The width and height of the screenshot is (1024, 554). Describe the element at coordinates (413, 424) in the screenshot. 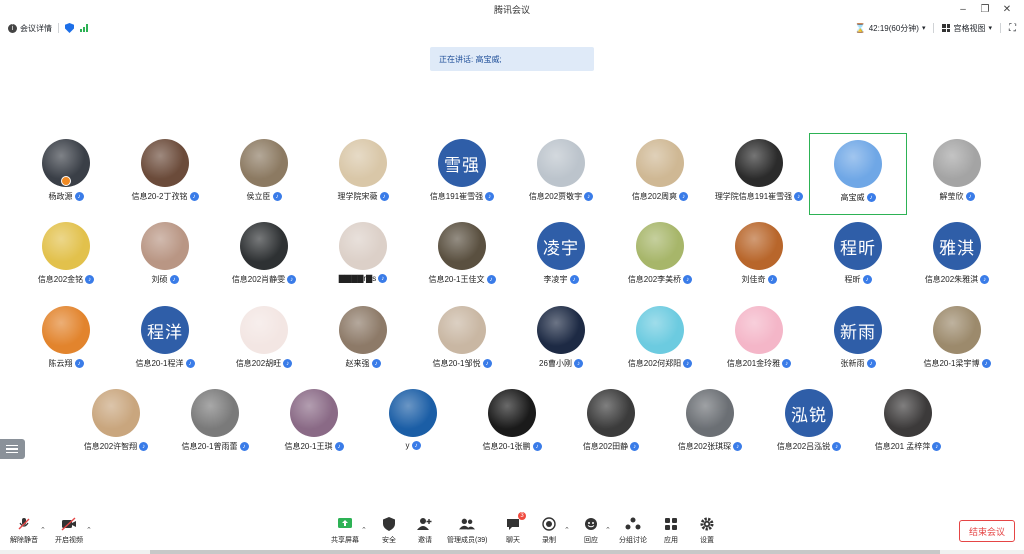

I see `participant-tile: y ♪` at that location.